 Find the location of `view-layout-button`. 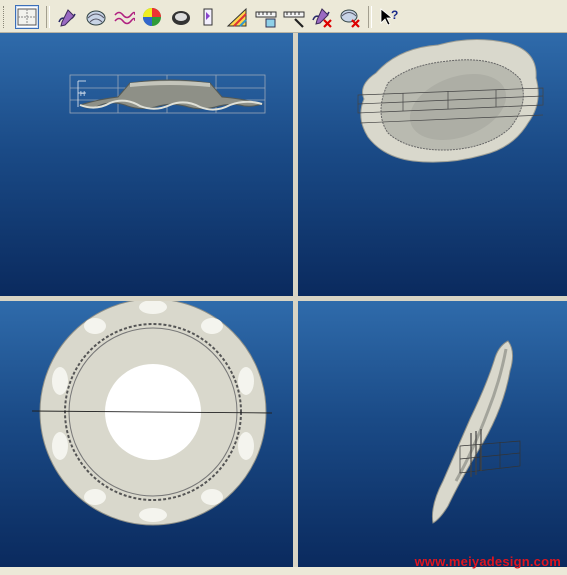

view-layout-button is located at coordinates (27, 17).